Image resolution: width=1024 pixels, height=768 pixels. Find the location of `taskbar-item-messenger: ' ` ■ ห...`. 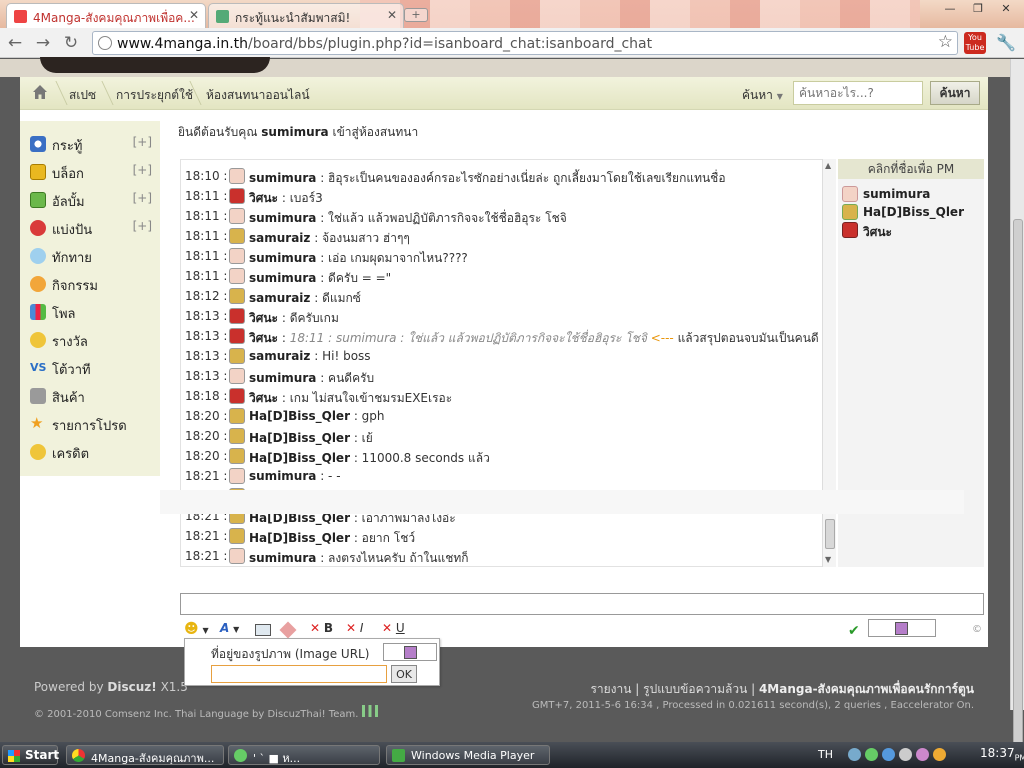

taskbar-item-messenger: ' ` ■ ห... is located at coordinates (304, 755).